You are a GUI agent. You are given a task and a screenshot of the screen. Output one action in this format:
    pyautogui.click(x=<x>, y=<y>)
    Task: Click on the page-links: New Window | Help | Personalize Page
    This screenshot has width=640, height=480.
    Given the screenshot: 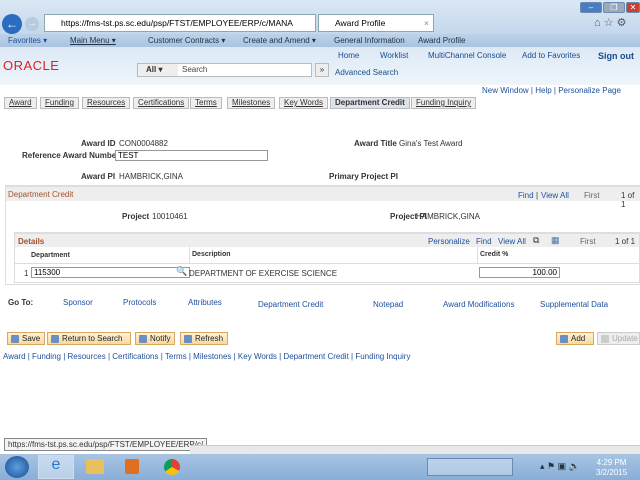 What is the action you would take?
    pyautogui.click(x=551, y=90)
    